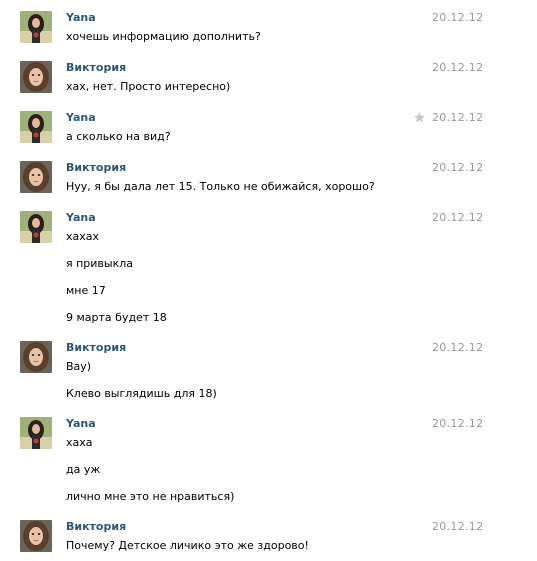 The image size is (537, 561). What do you see at coordinates (86, 290) in the screenshot?
I see `message-text: мне 17` at bounding box center [86, 290].